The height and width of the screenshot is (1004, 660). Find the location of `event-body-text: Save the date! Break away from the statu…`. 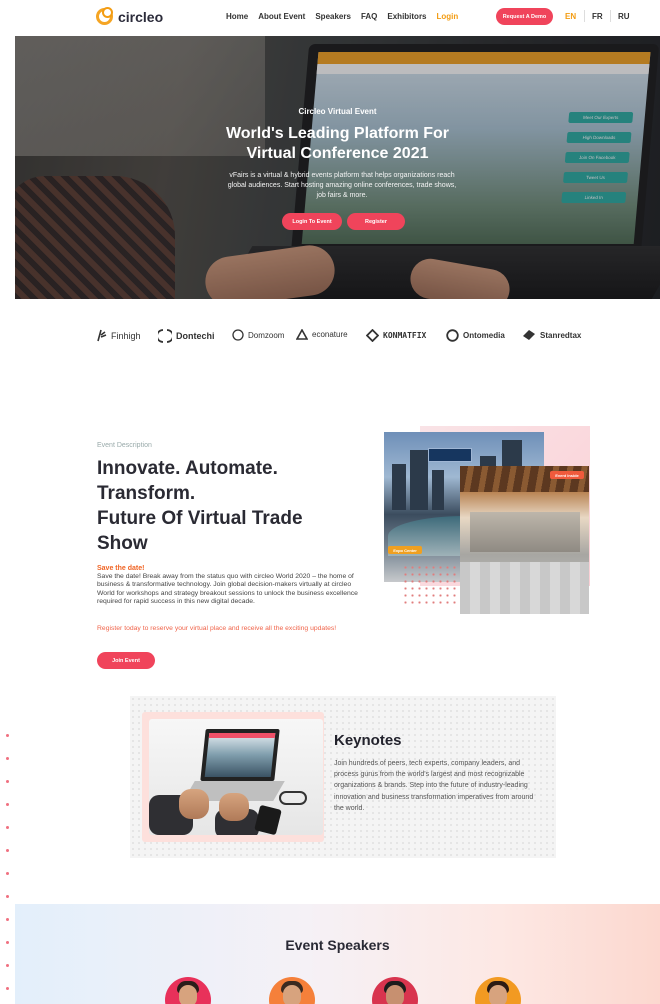

event-body-text: Save the date! Break away from the statu… is located at coordinates (227, 589).